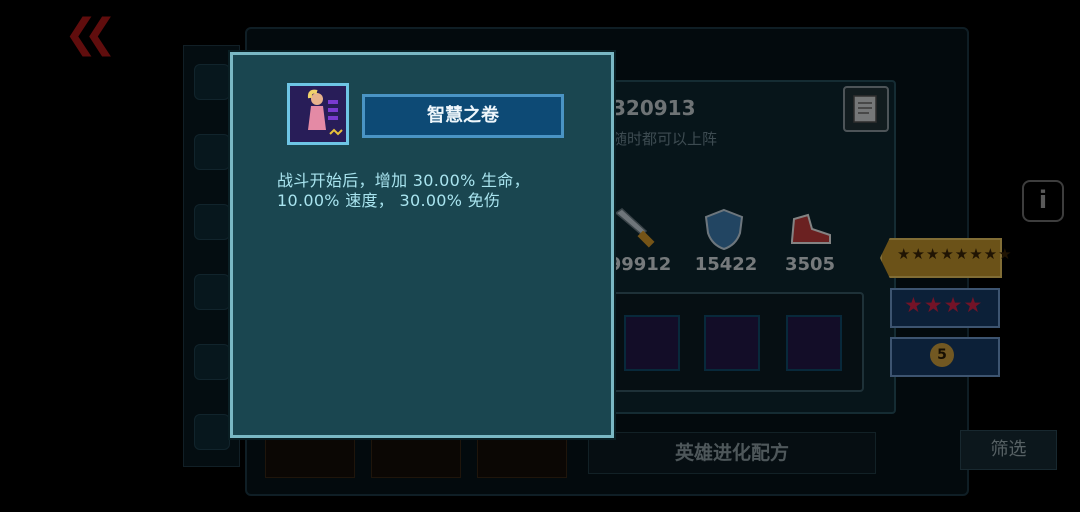  What do you see at coordinates (463, 115) in the screenshot?
I see `scroll-title: 智慧之卷` at bounding box center [463, 115].